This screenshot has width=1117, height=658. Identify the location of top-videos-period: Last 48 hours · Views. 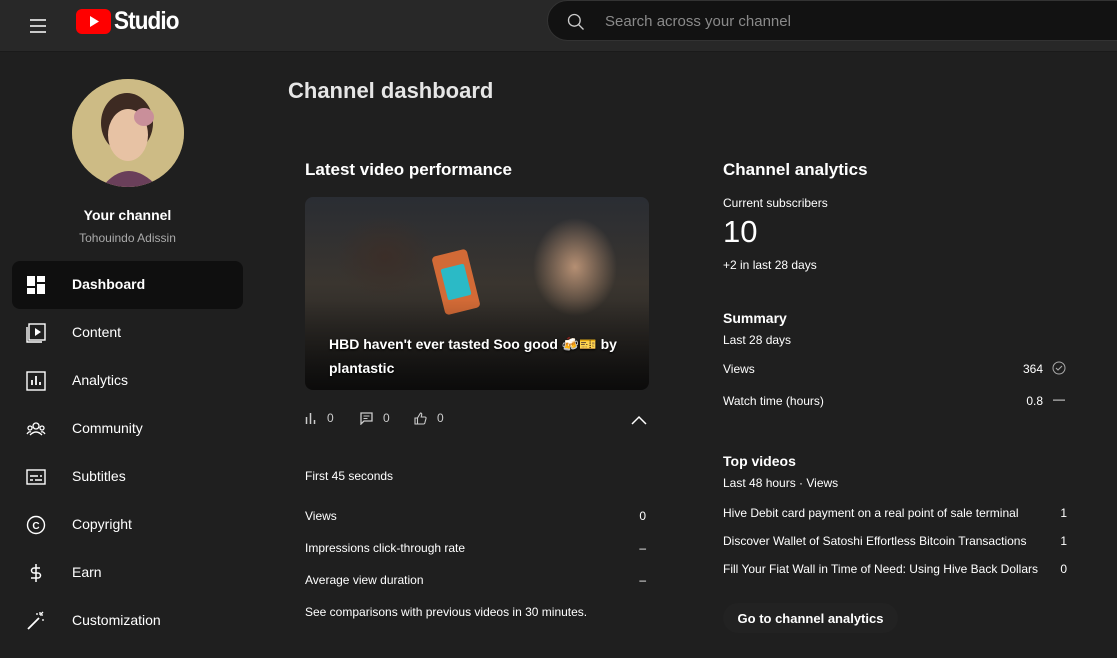
(781, 483).